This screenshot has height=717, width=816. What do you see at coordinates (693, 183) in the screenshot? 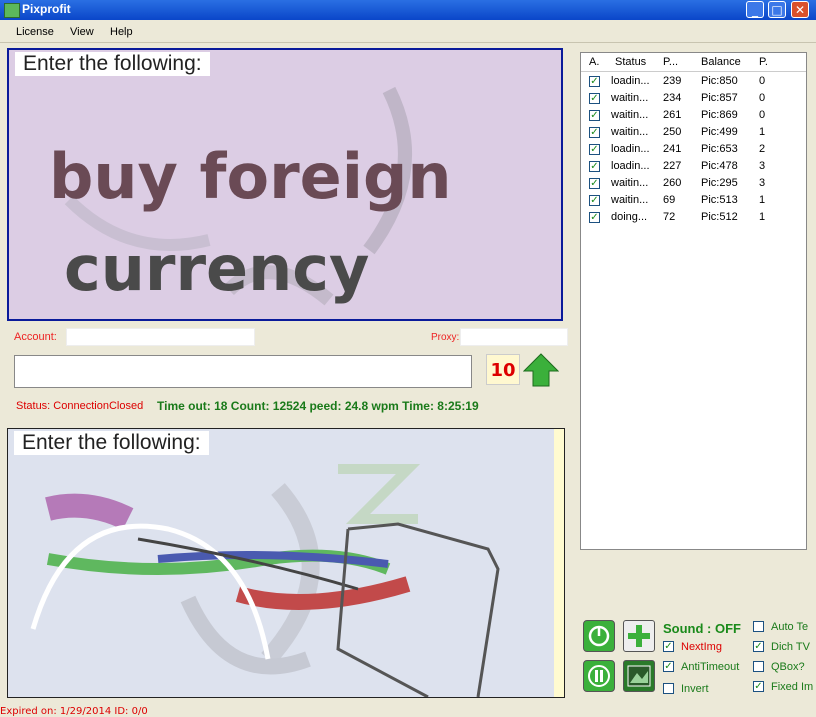
I see `table-row: ✓ waitin... 260 Pic:295 3` at bounding box center [693, 183].